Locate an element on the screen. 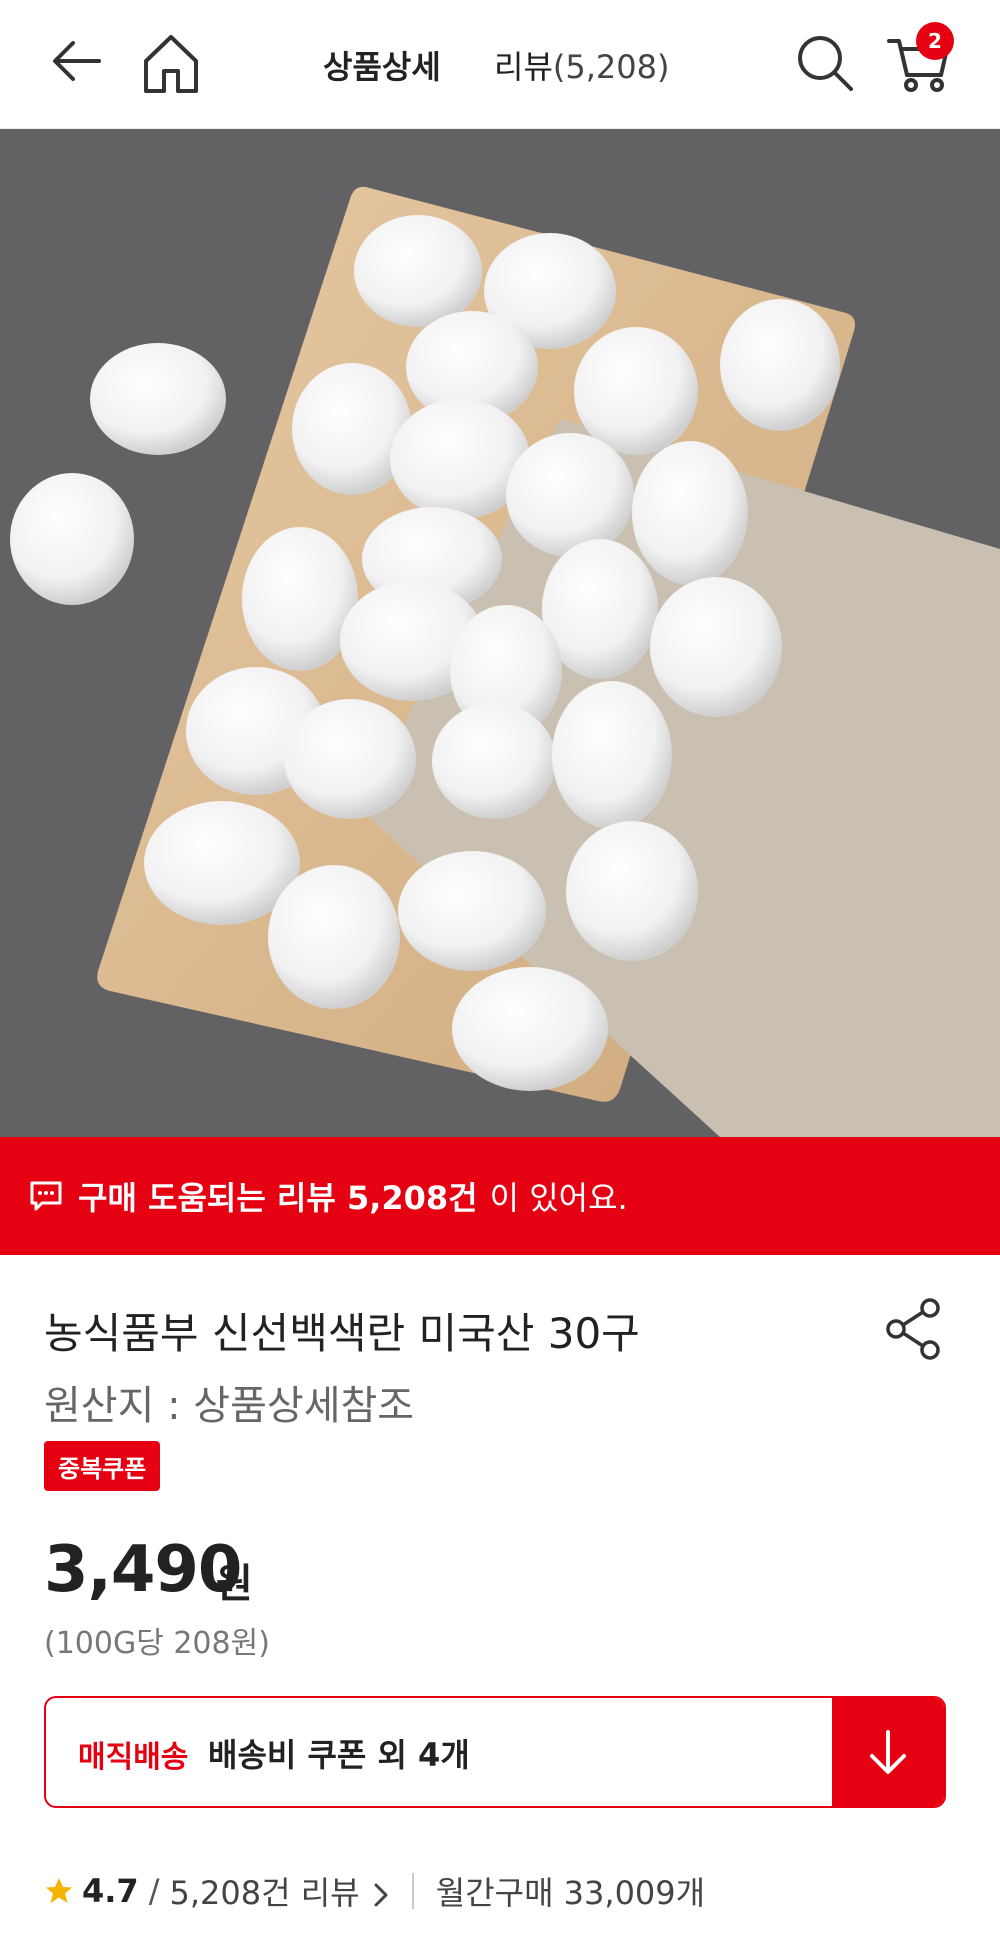  review-banner: 구매 도움되는 리뷰 5,208건 이 있어요. is located at coordinates (500, 1196).